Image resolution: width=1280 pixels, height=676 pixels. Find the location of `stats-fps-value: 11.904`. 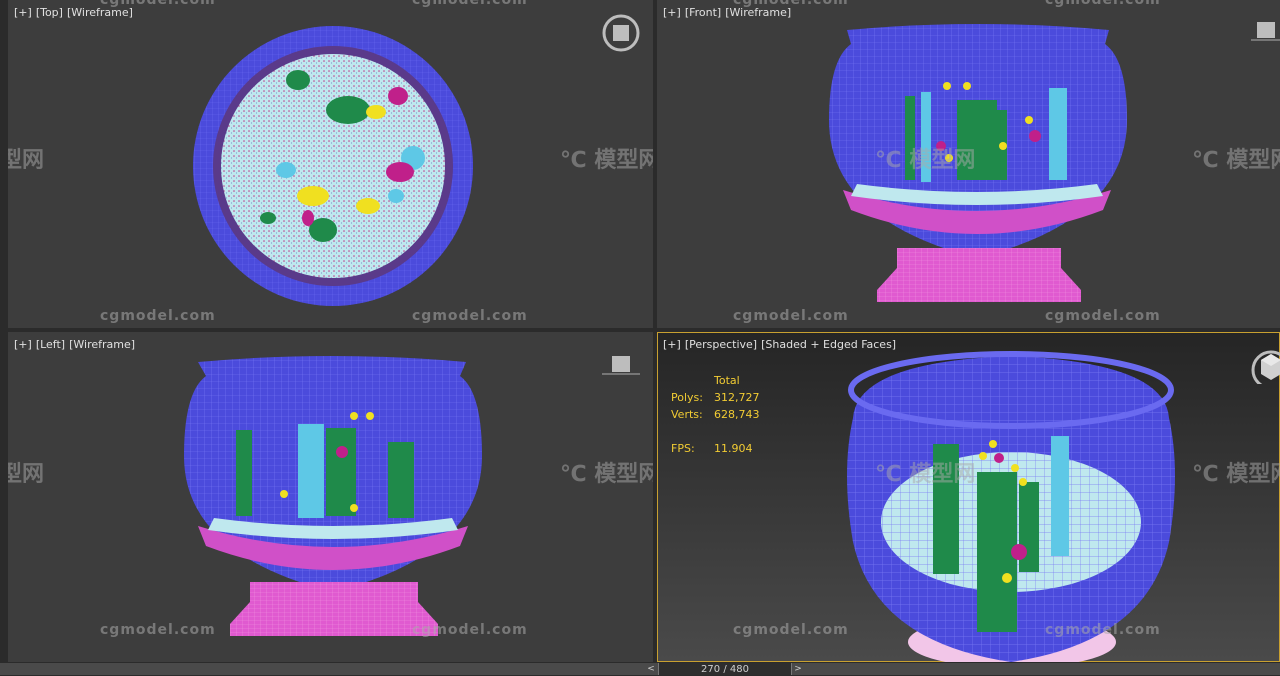

stats-fps-value: 11.904 is located at coordinates (733, 448).